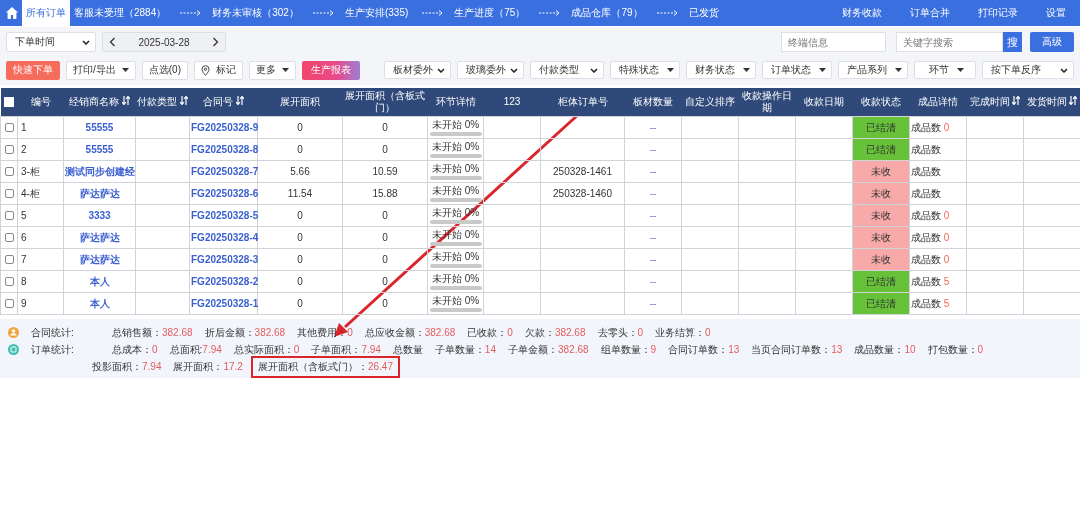  Describe the element at coordinates (24, 127) in the screenshot. I see `order-number: 1` at that location.